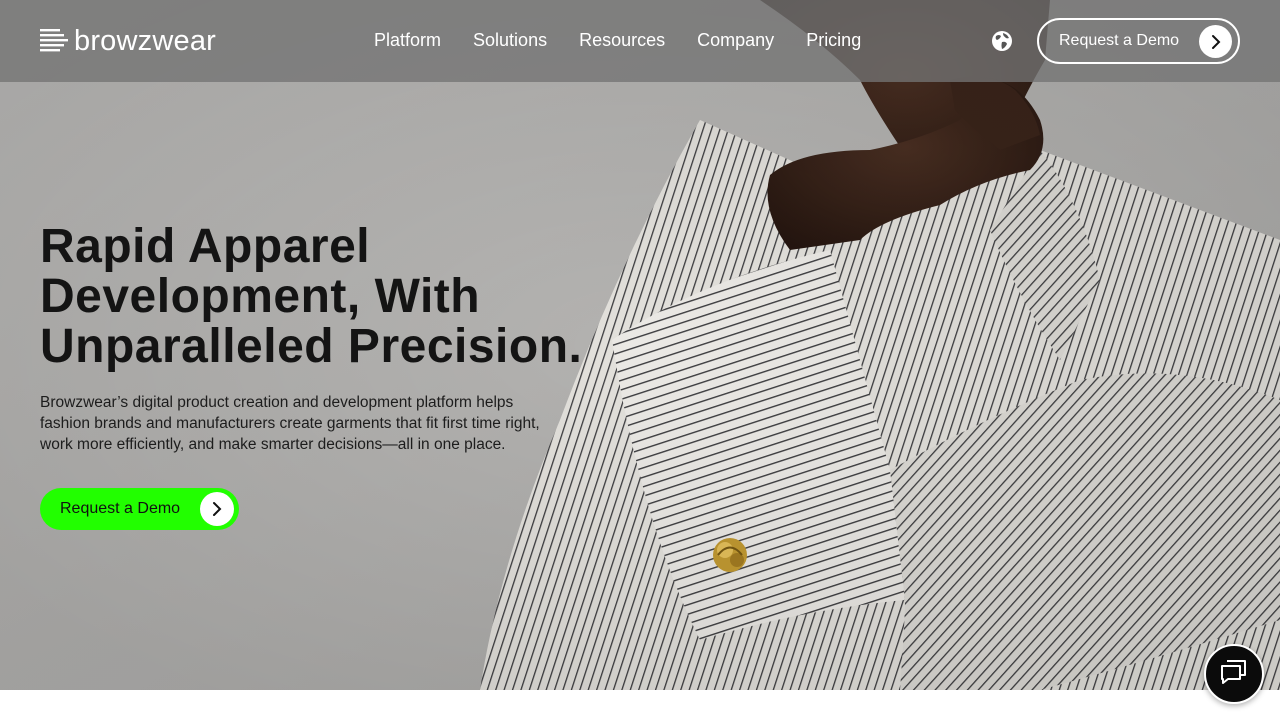 This screenshot has width=1280, height=720. Describe the element at coordinates (205, 246) in the screenshot. I see `headline-line: Rapid Apparel` at that location.